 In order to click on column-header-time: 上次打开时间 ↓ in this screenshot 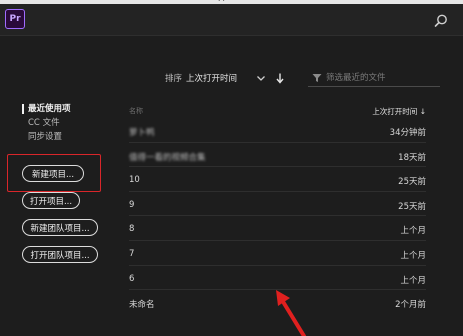, I will do `click(399, 111)`.